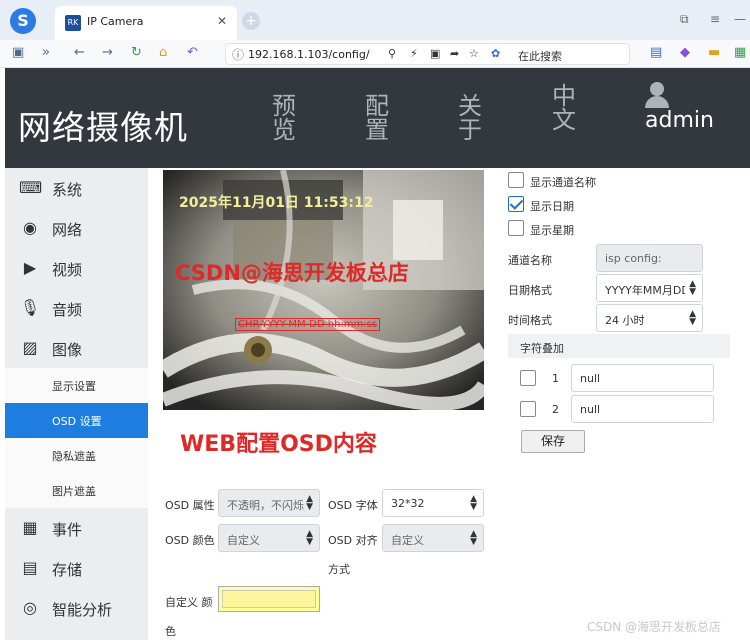 This screenshot has height=640, width=750. I want to click on overlay-1-number: 1, so click(555, 378).